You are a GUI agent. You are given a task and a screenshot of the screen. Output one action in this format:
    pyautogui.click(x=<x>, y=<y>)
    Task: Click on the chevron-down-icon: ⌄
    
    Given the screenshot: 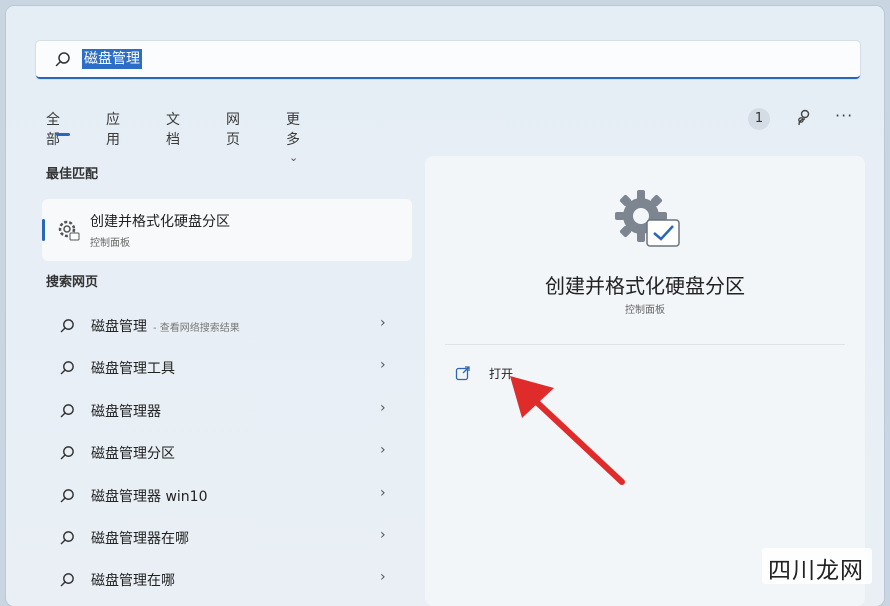 What is the action you would take?
    pyautogui.click(x=294, y=157)
    